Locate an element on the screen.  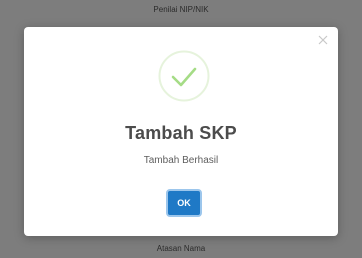
bg-field-label-penilai: Penilai NIP/NIK is located at coordinates (181, 9).